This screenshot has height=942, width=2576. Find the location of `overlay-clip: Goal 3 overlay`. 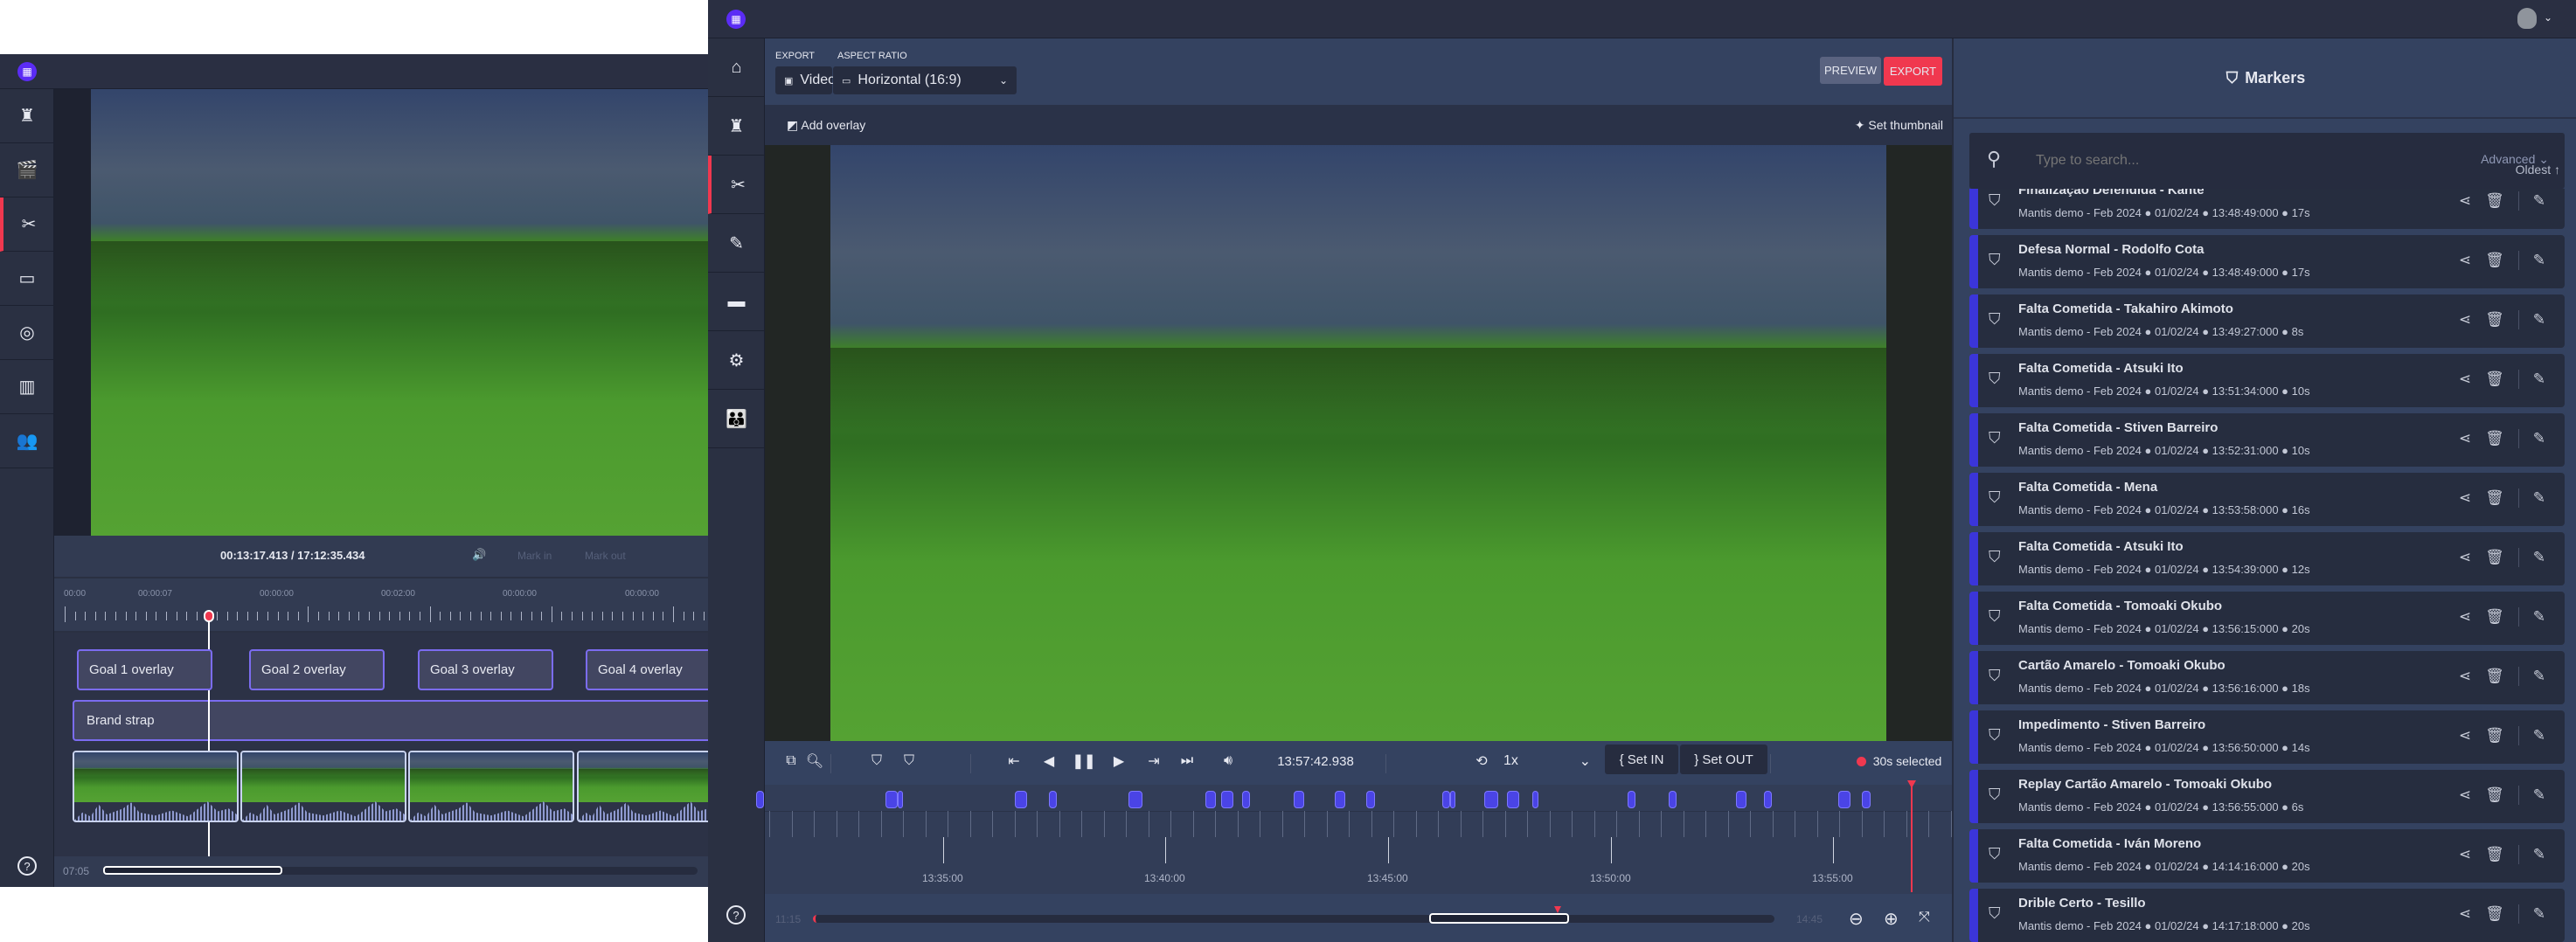

overlay-clip: Goal 3 overlay is located at coordinates (486, 669).